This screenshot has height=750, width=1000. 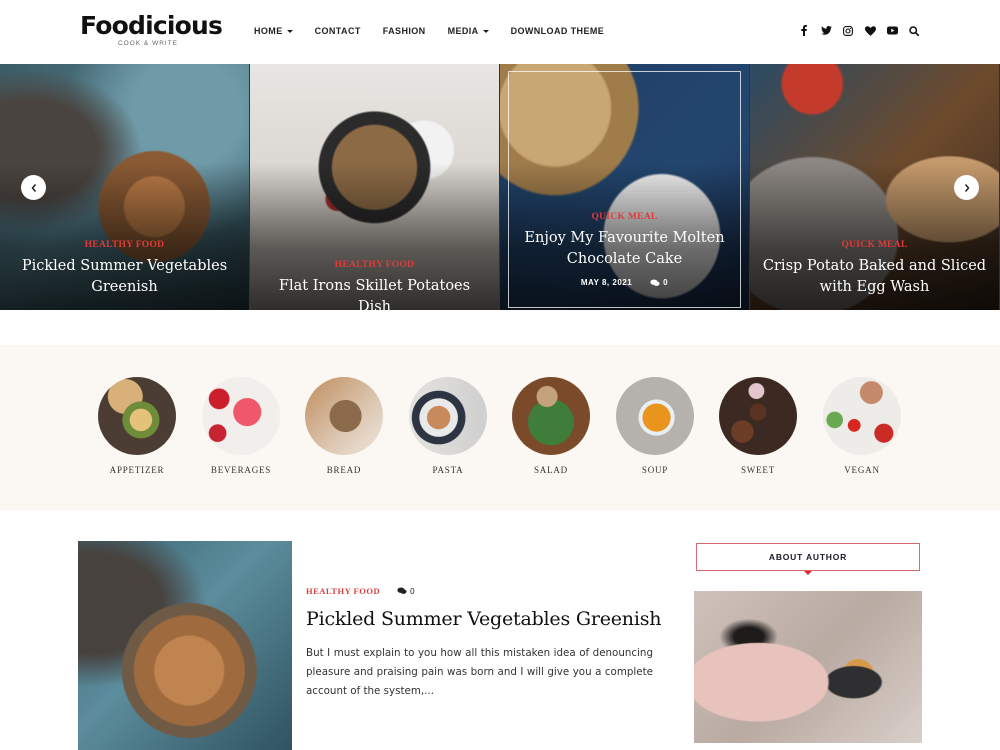 I want to click on social-links, so click(x=854, y=30).